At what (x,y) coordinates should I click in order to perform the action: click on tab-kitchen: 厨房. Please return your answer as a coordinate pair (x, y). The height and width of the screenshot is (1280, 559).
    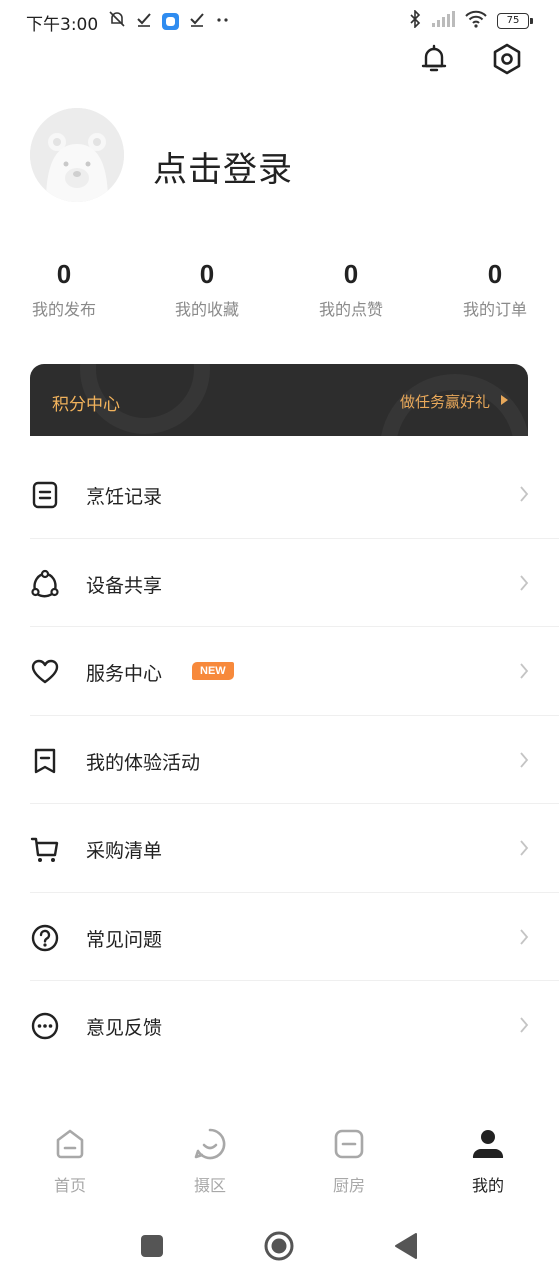
    Looking at the image, I should click on (349, 1161).